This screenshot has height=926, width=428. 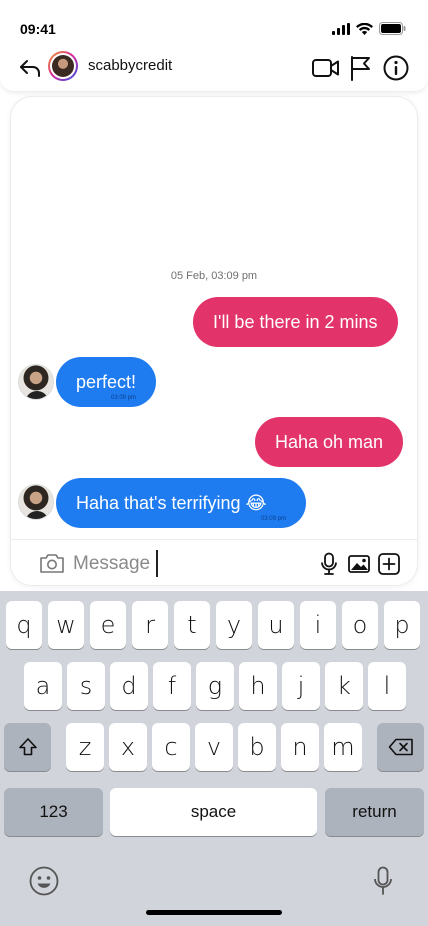 I want to click on key-i: i, so click(x=318, y=625).